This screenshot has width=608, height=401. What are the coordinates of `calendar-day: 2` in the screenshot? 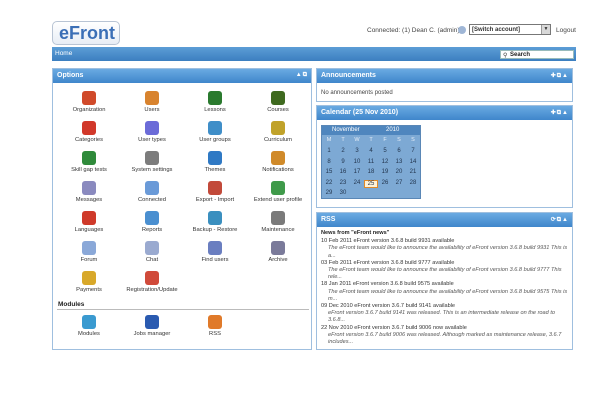 It's located at (343, 151).